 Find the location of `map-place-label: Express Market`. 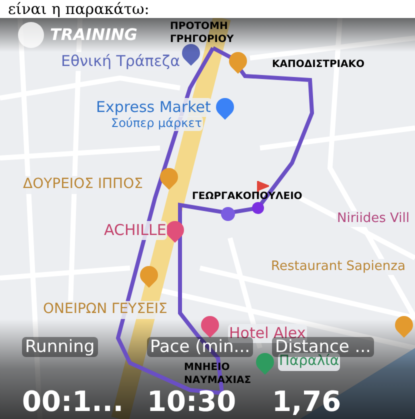

map-place-label: Express Market is located at coordinates (153, 107).